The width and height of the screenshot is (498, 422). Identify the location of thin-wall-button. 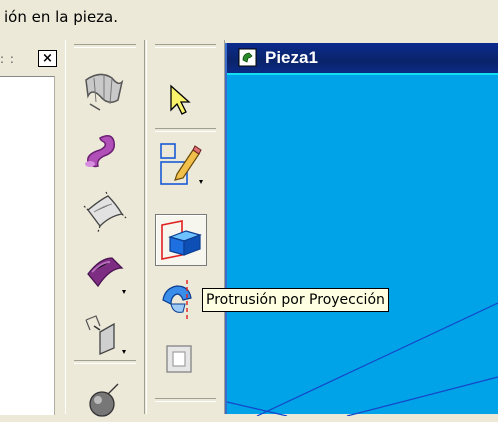
(181, 360).